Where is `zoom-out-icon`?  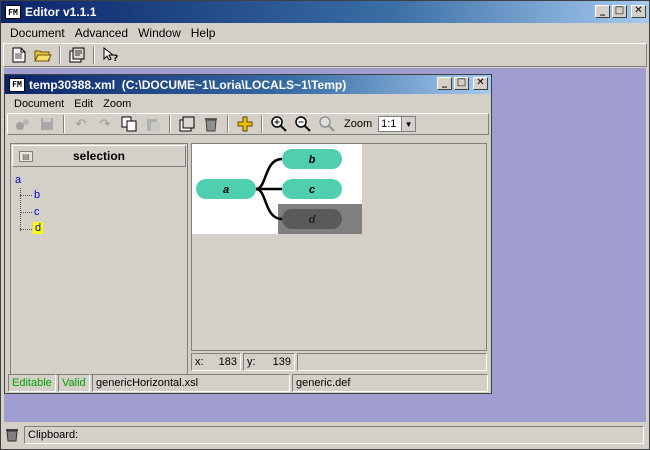
zoom-out-icon is located at coordinates (303, 124).